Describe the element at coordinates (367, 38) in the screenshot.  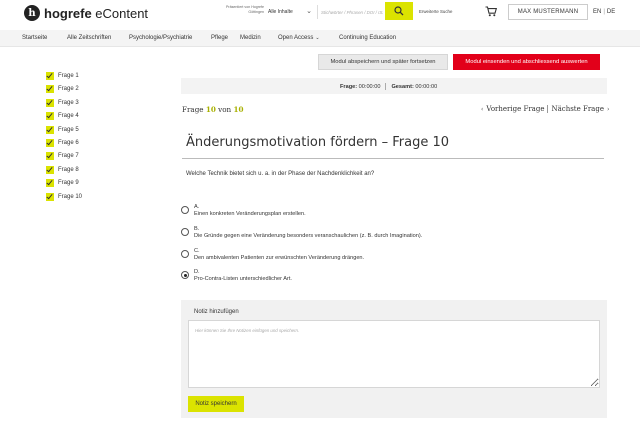
I see `nav-item-continuing-education: Continuing Education` at that location.